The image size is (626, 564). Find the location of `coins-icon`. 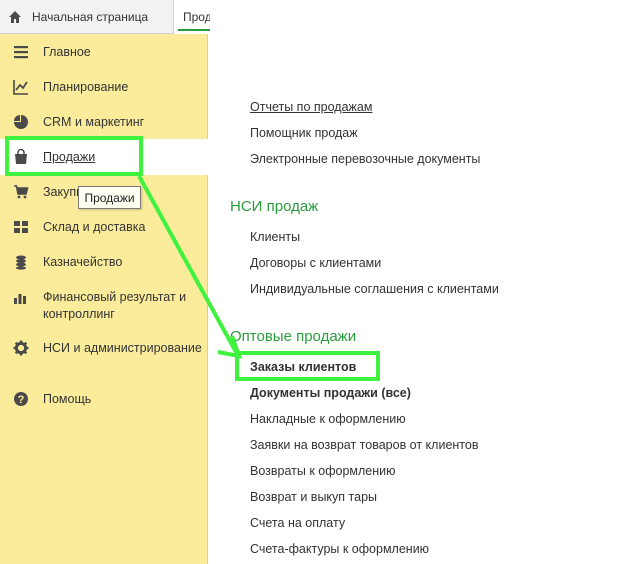

coins-icon is located at coordinates (21, 262).